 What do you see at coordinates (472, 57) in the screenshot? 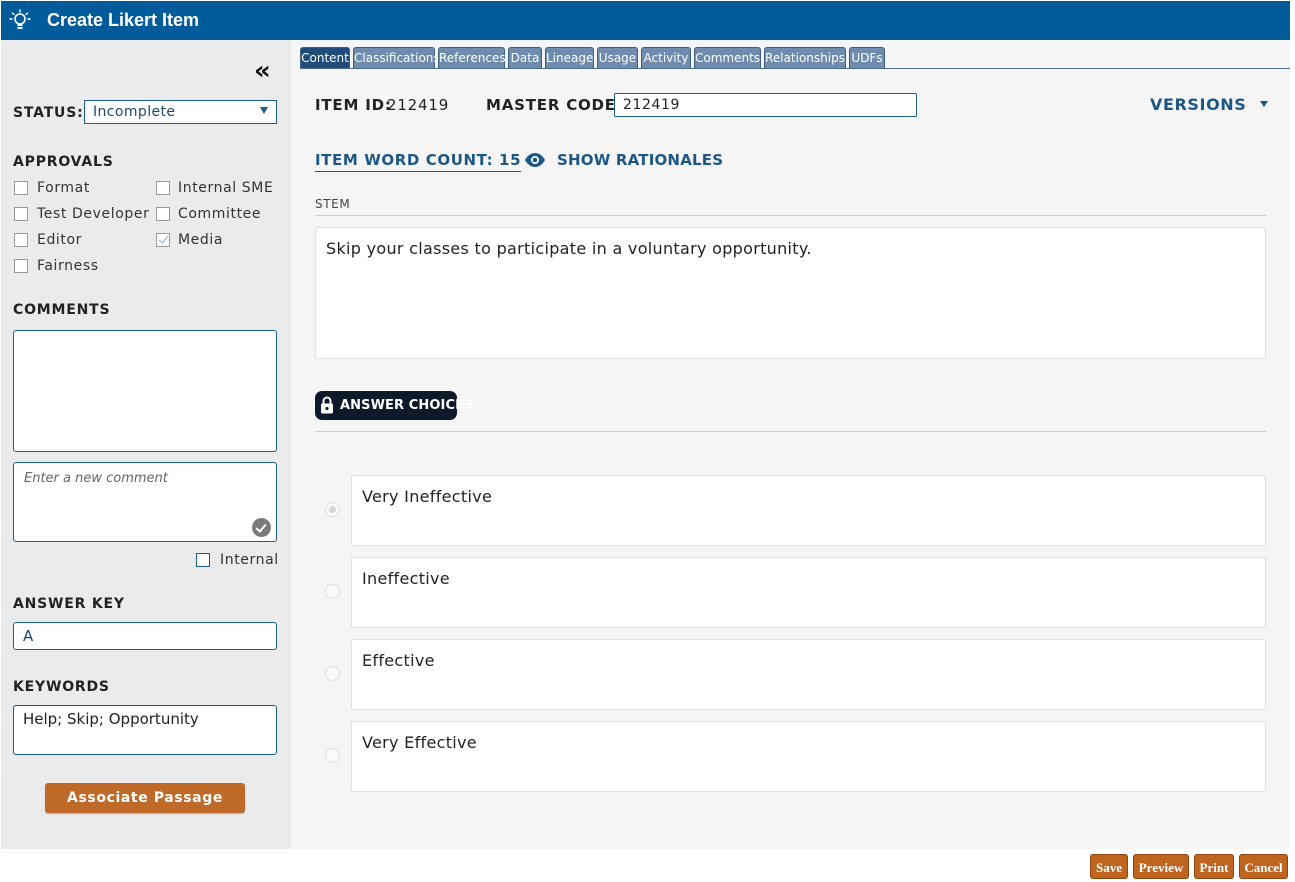
I see `tab-references: References` at bounding box center [472, 57].